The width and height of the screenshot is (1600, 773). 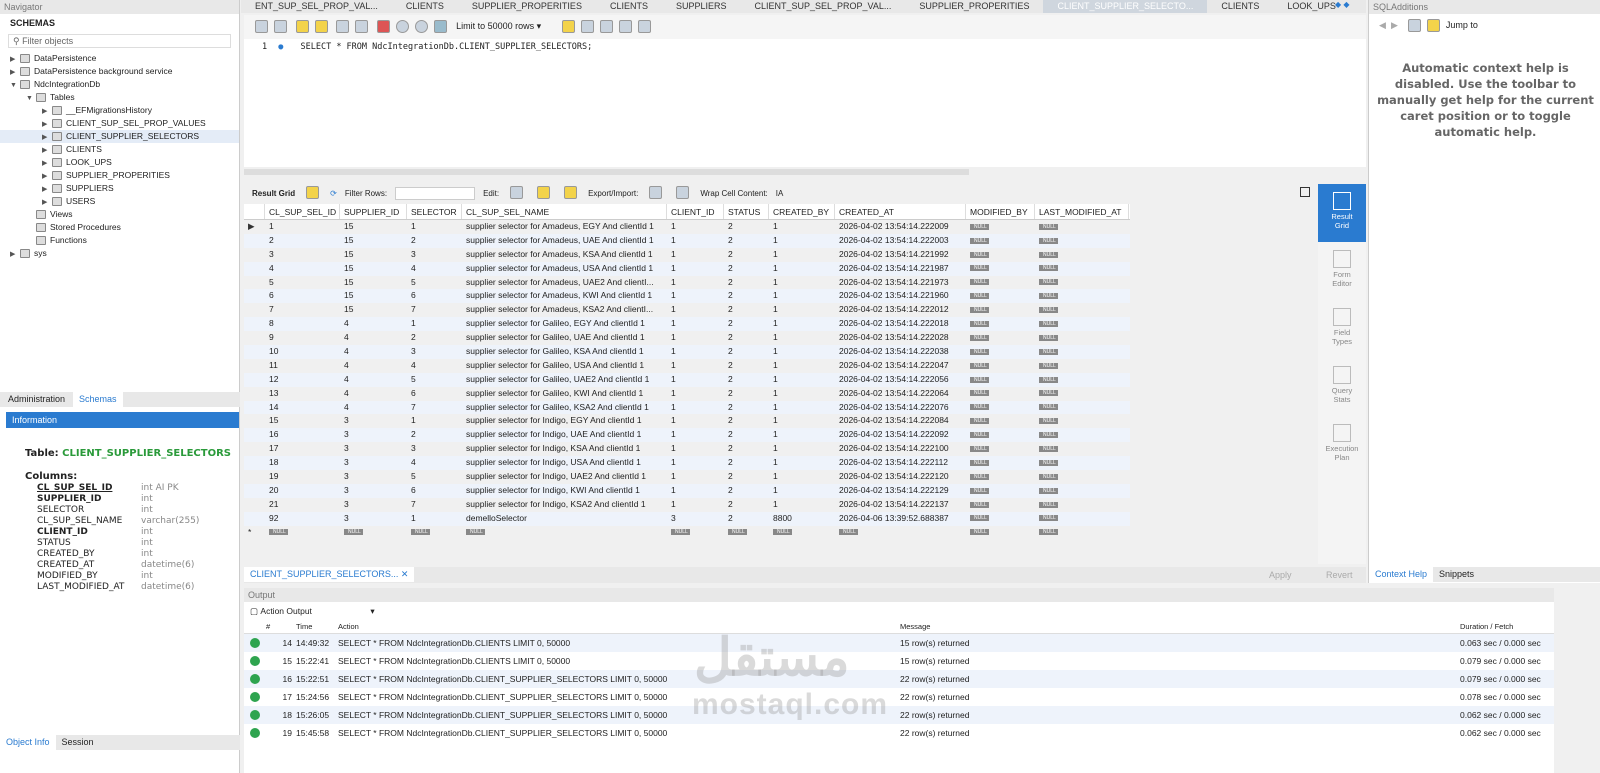 I want to click on column-header-cl-sup-sel-id: CL_SUP_SEL_ID, so click(x=302, y=211).